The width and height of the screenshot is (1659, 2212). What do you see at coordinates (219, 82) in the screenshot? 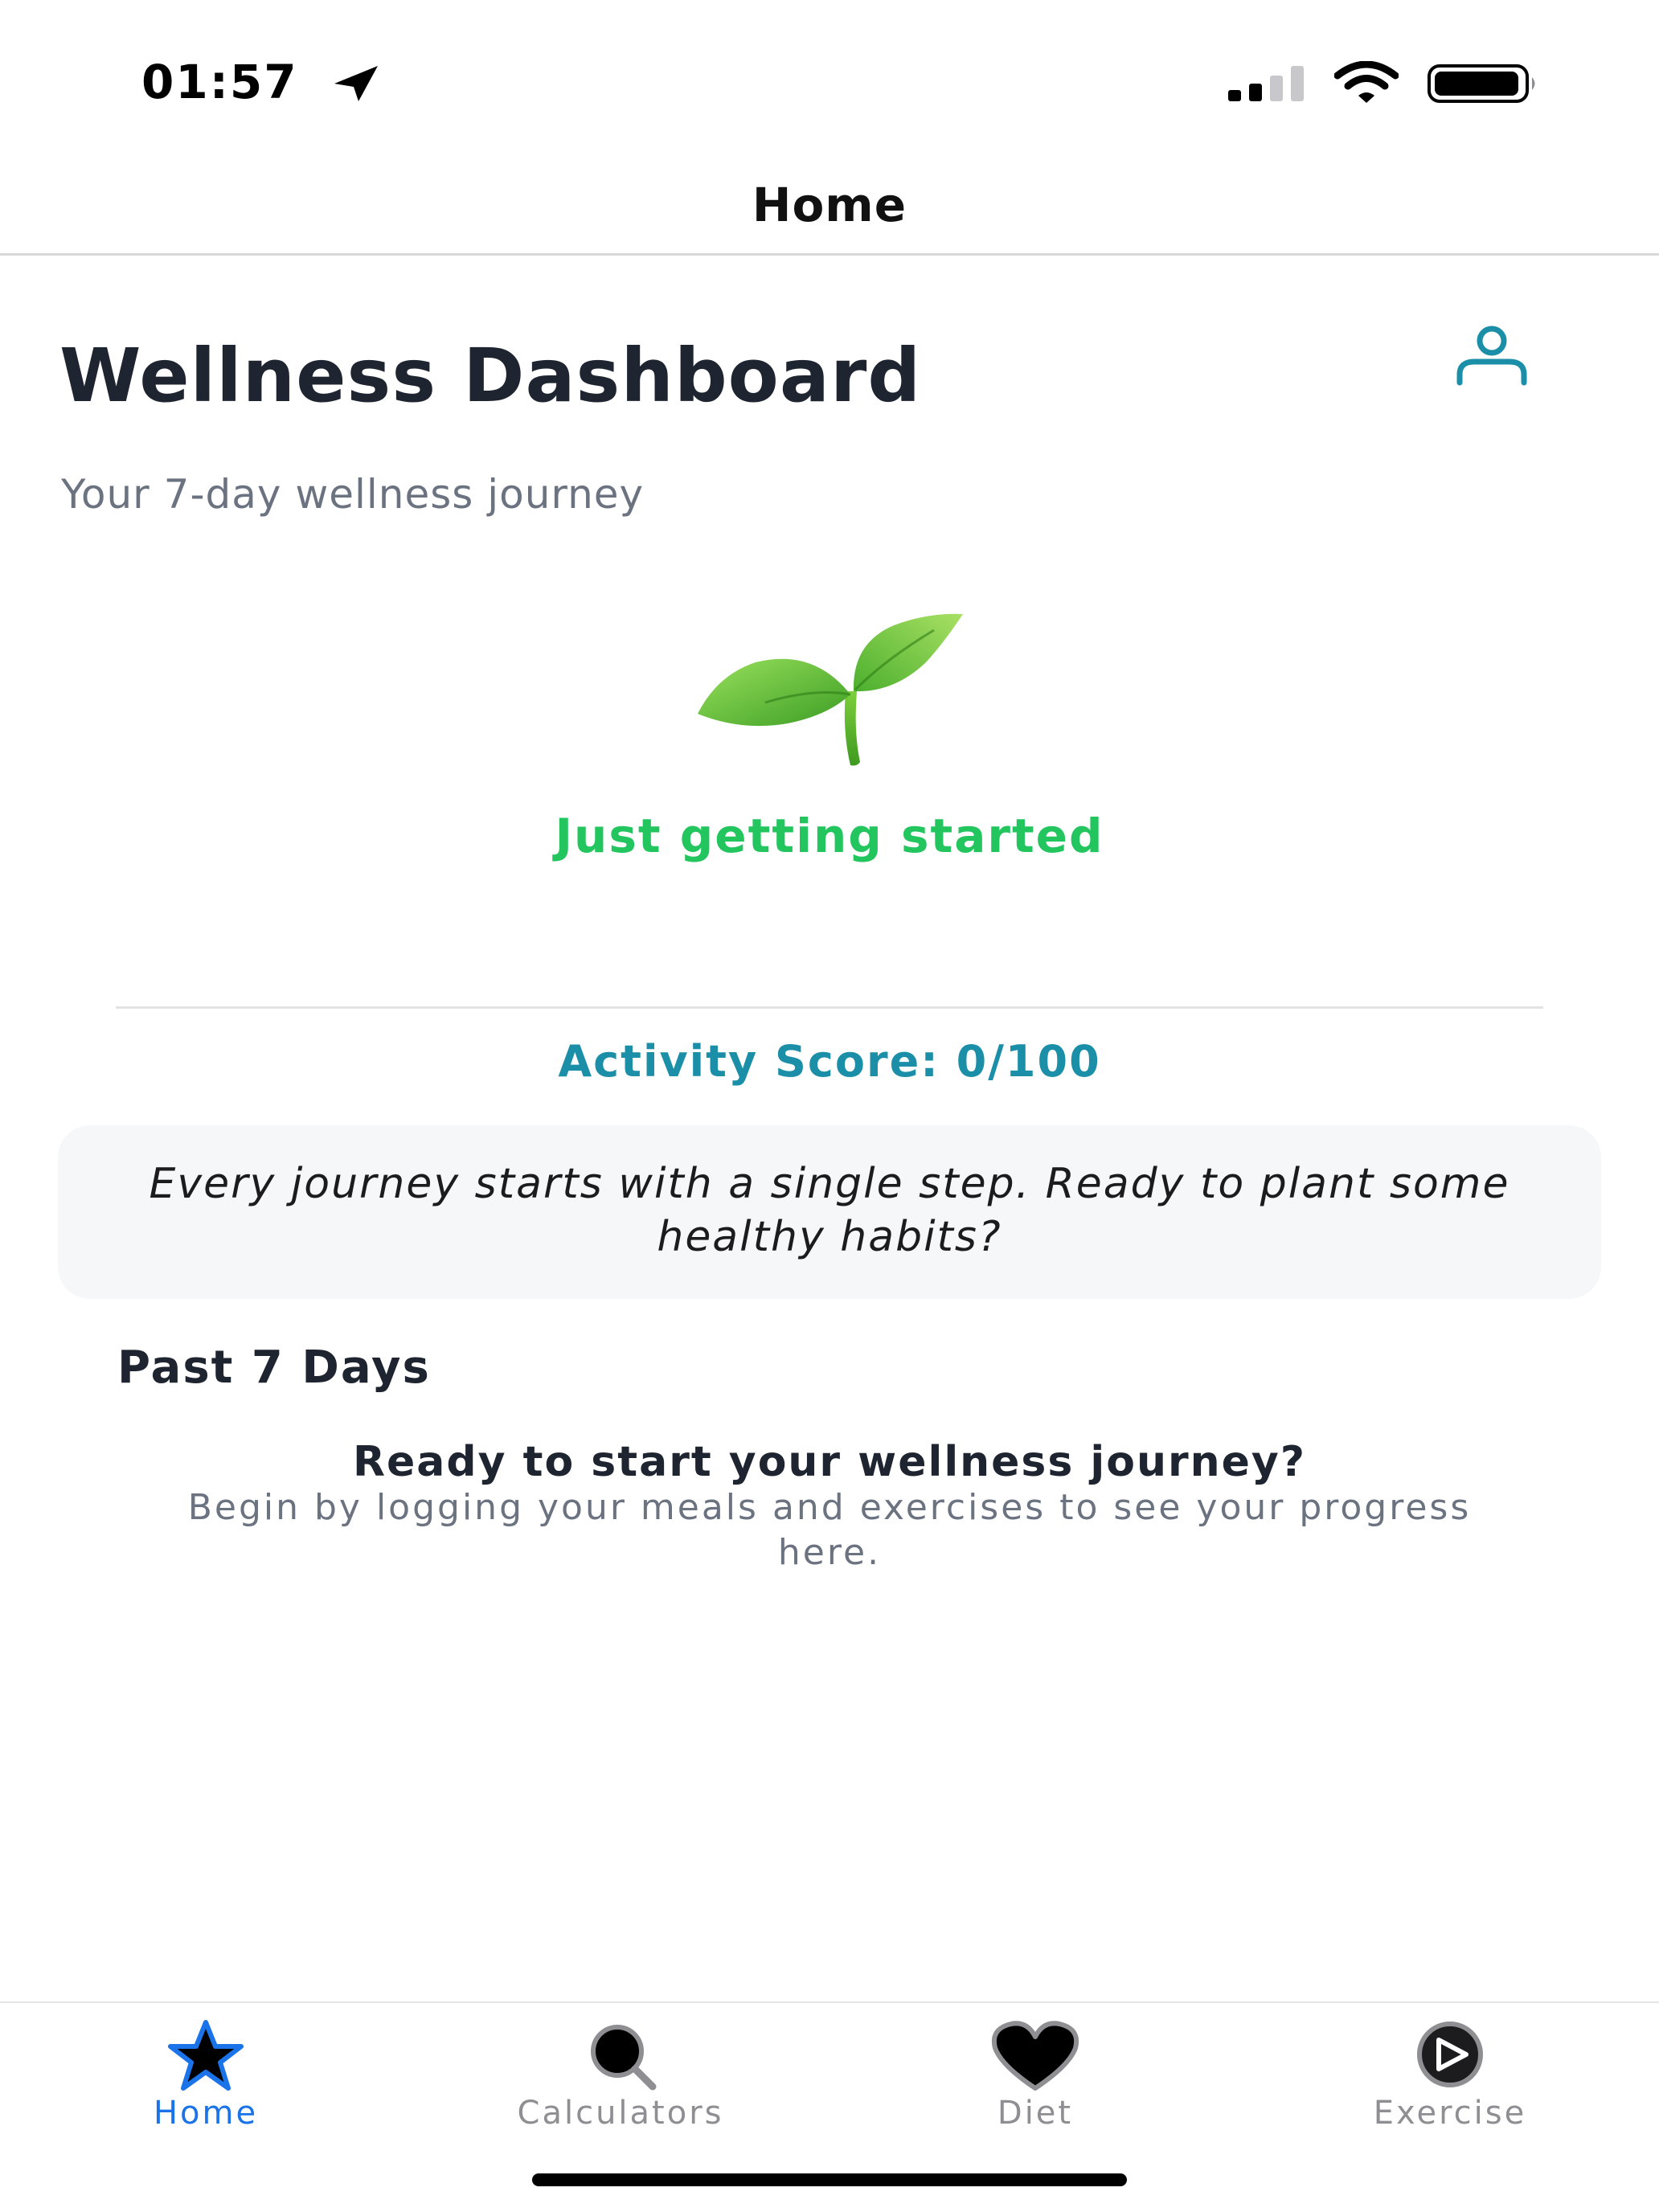
I see `status-time: 01:57` at bounding box center [219, 82].